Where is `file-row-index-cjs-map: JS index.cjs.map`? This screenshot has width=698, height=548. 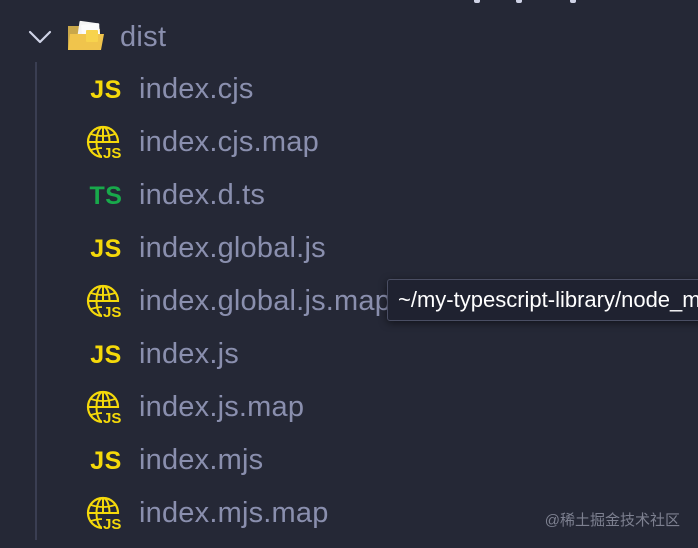
file-row-index-cjs-map: JS index.cjs.map is located at coordinates (349, 142).